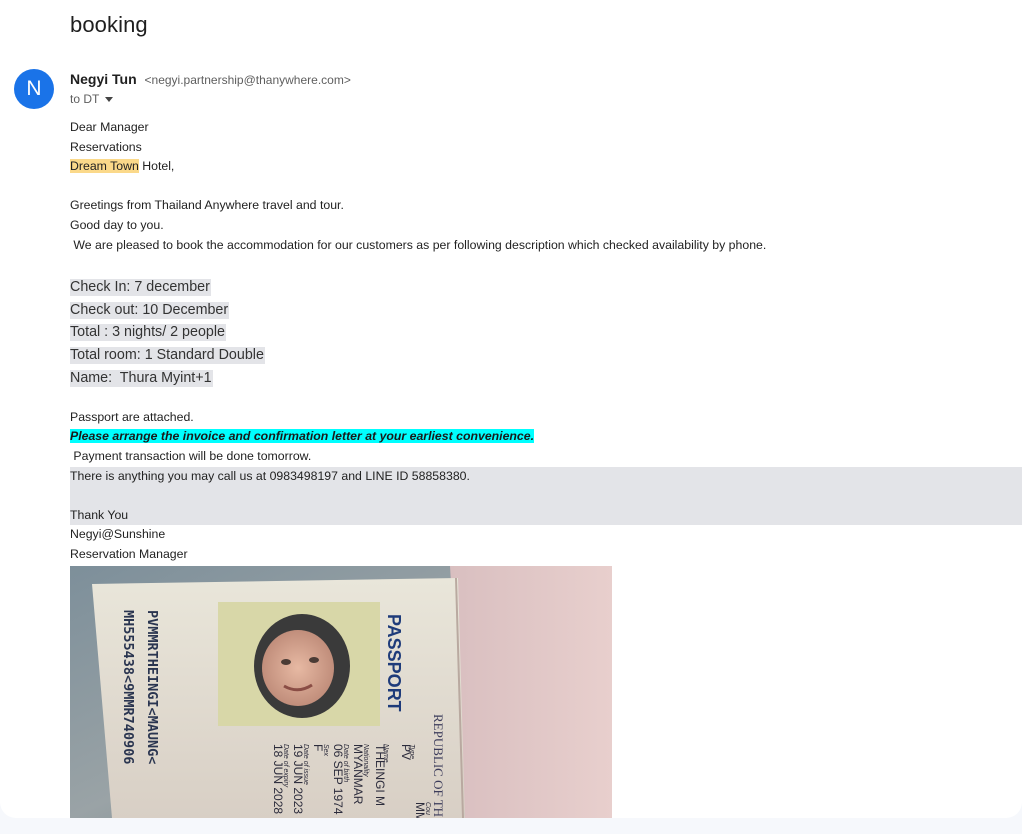 Image resolution: width=1022 pixels, height=834 pixels. I want to click on booking-detail-text: Check In: 7 december, so click(140, 287).